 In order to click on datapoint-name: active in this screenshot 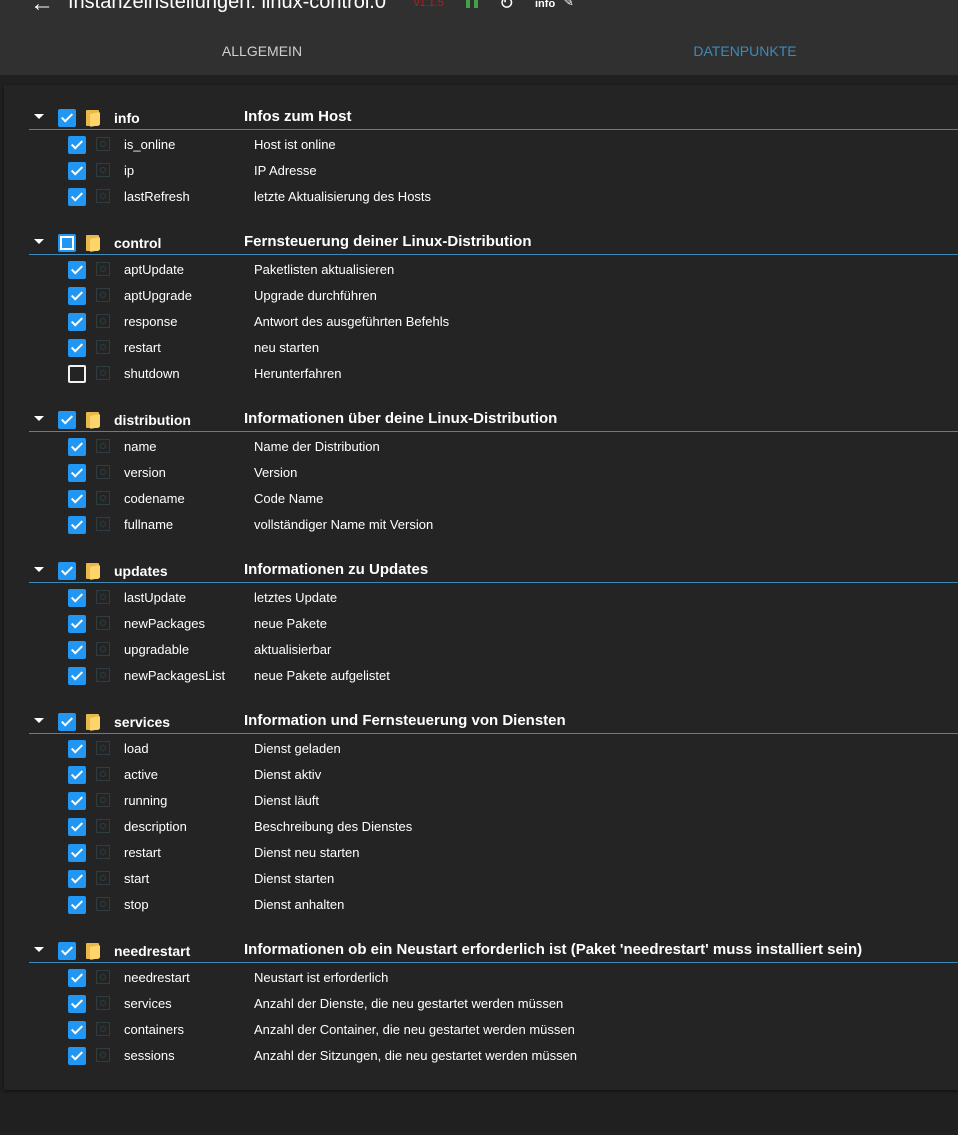, I will do `click(141, 774)`.